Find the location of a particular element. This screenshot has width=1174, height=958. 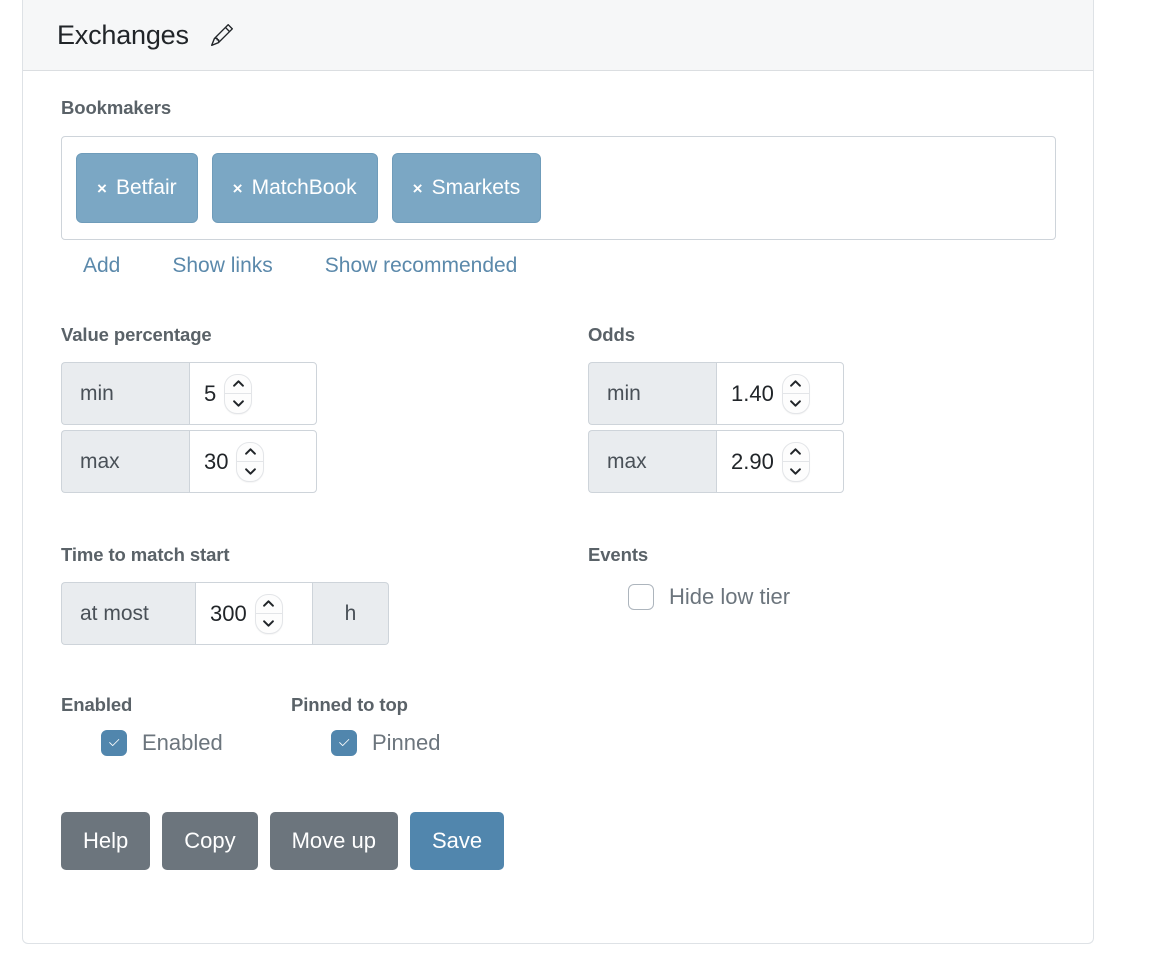

toggles-row: Enabled Enabled Pinned to top Pinned is located at coordinates (560, 725).